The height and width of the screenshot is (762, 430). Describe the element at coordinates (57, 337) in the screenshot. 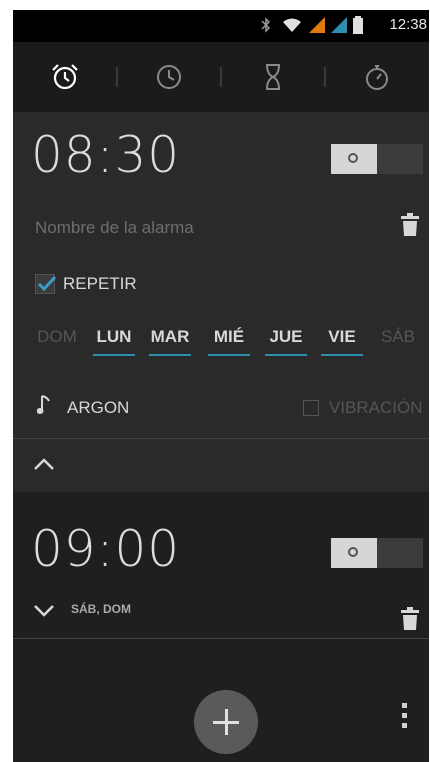

I see `day-dom: DOM` at that location.